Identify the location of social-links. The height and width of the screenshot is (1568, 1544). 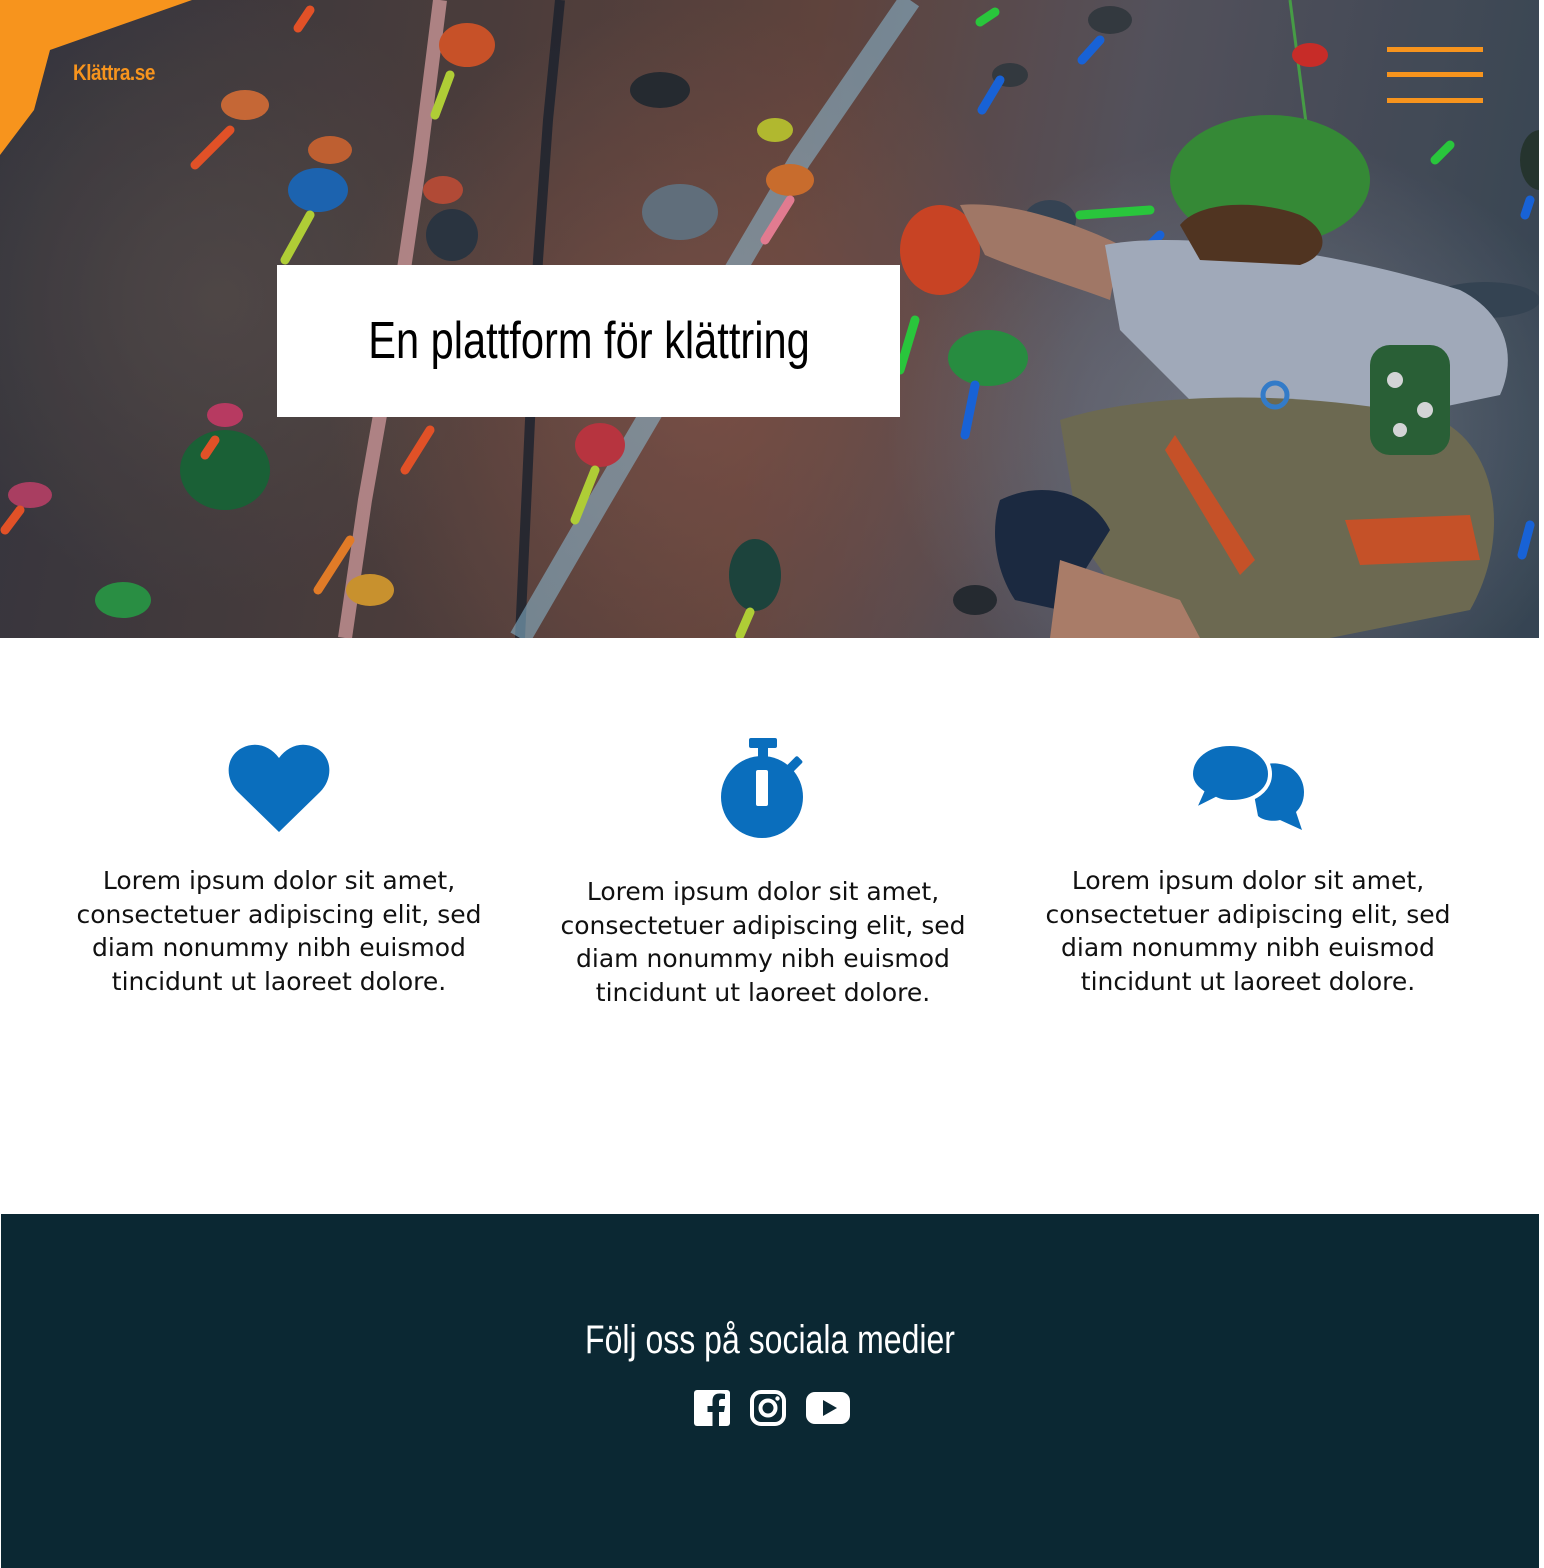
(772, 1408).